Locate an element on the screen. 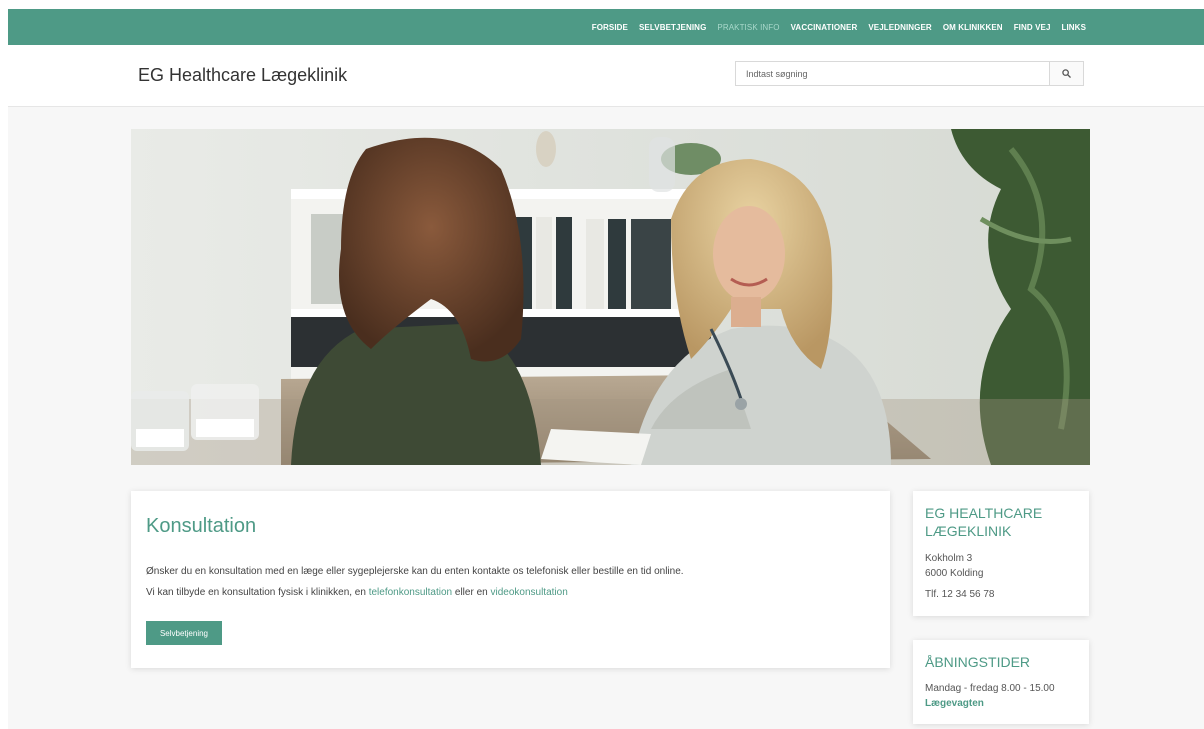  site-header: EG Healthcare Lægeklinik is located at coordinates (606, 76).